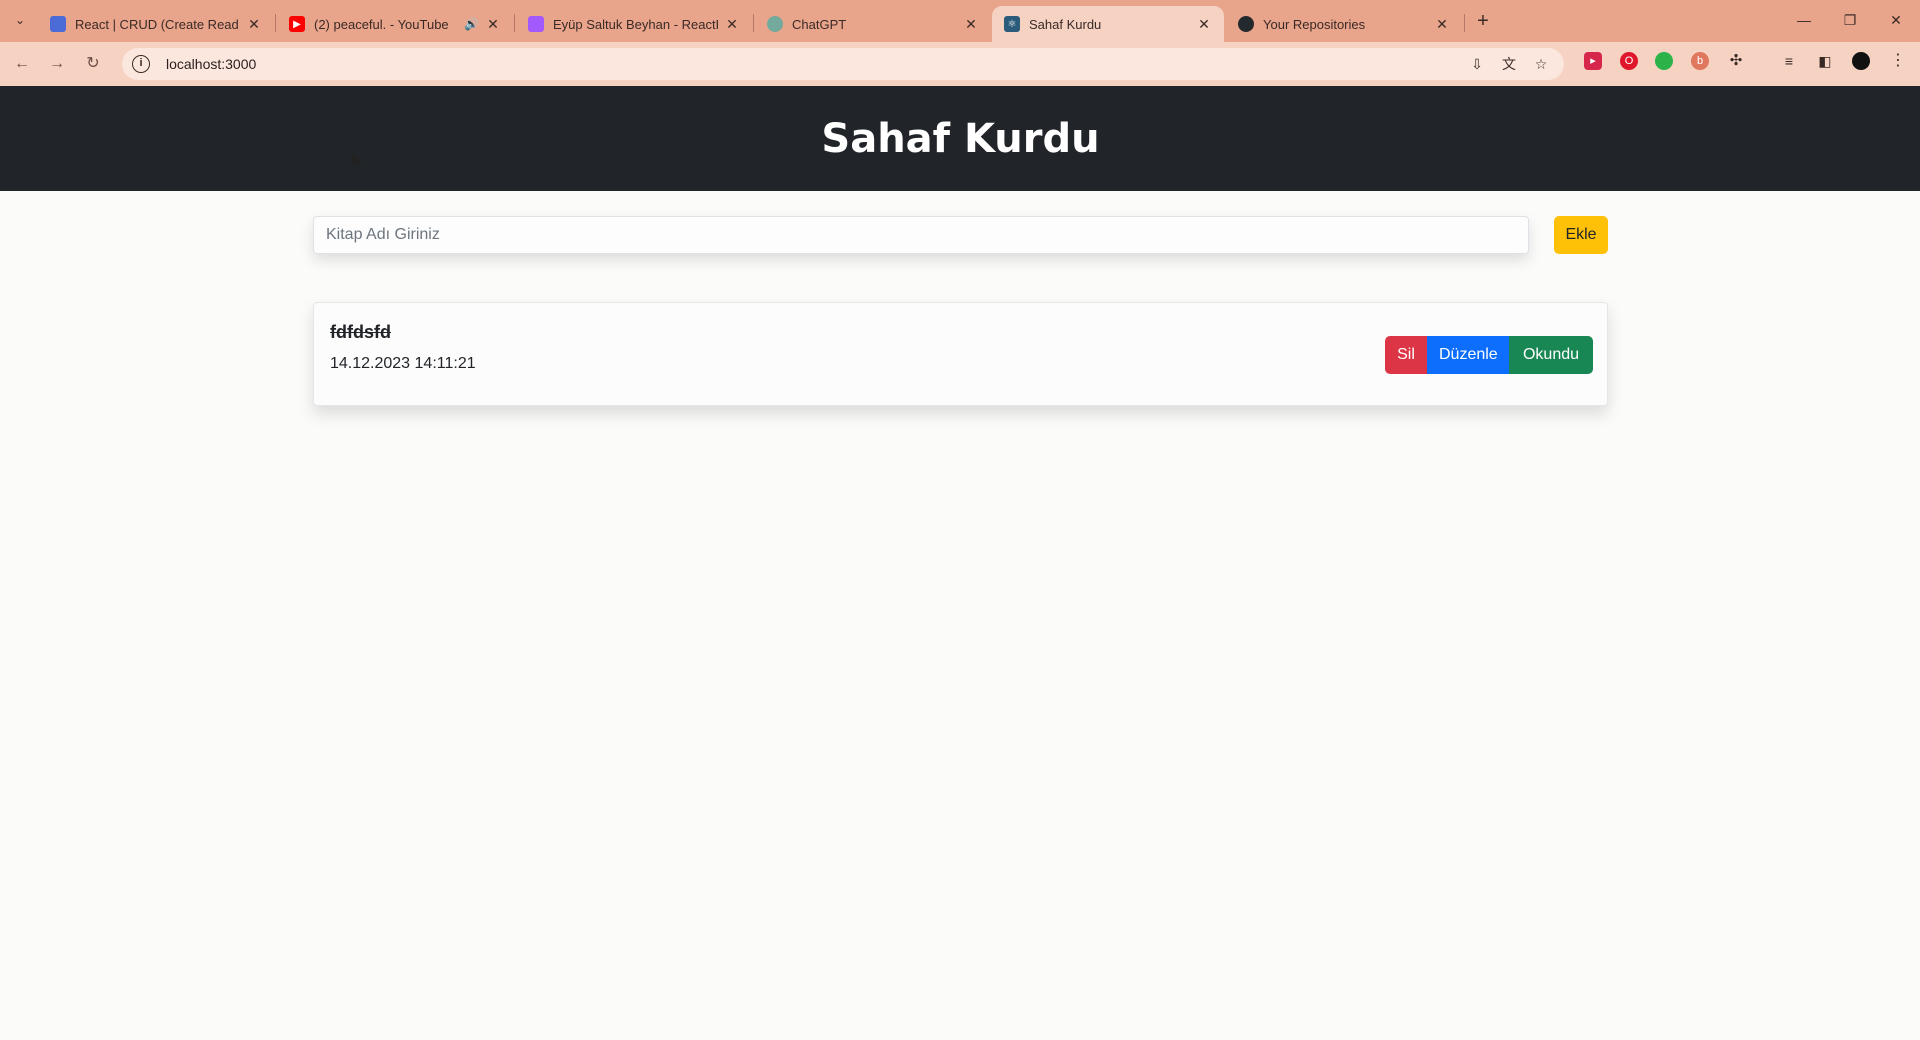  What do you see at coordinates (1629, 61) in the screenshot?
I see `opera-icon: O` at bounding box center [1629, 61].